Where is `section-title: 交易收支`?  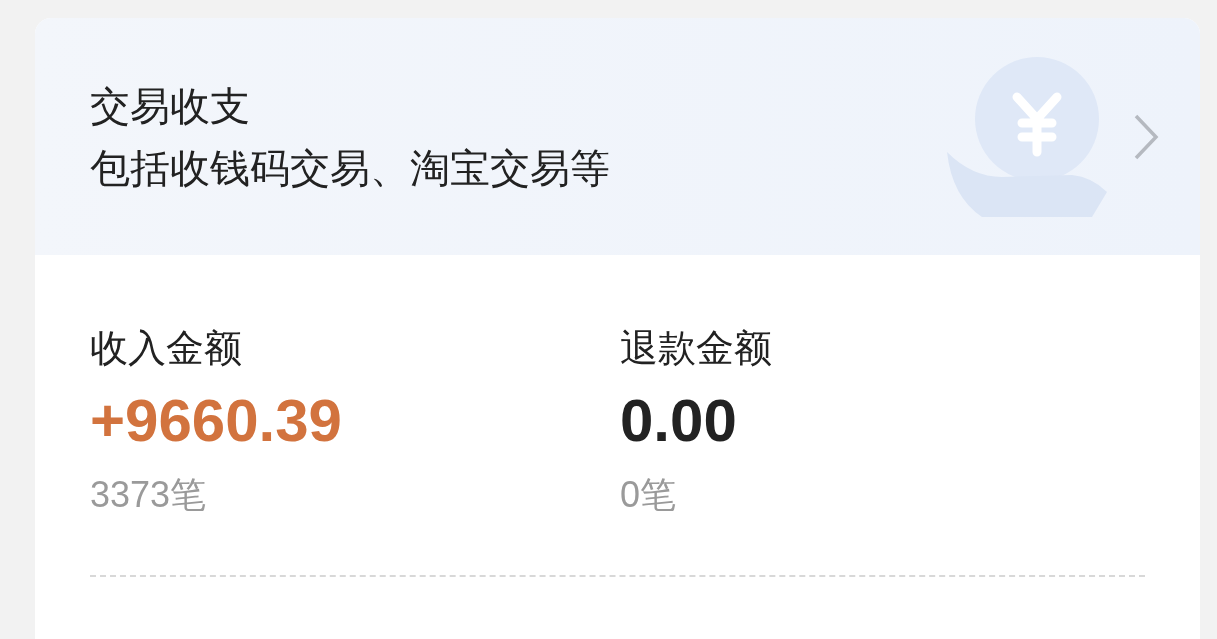 section-title: 交易收支 is located at coordinates (170, 106).